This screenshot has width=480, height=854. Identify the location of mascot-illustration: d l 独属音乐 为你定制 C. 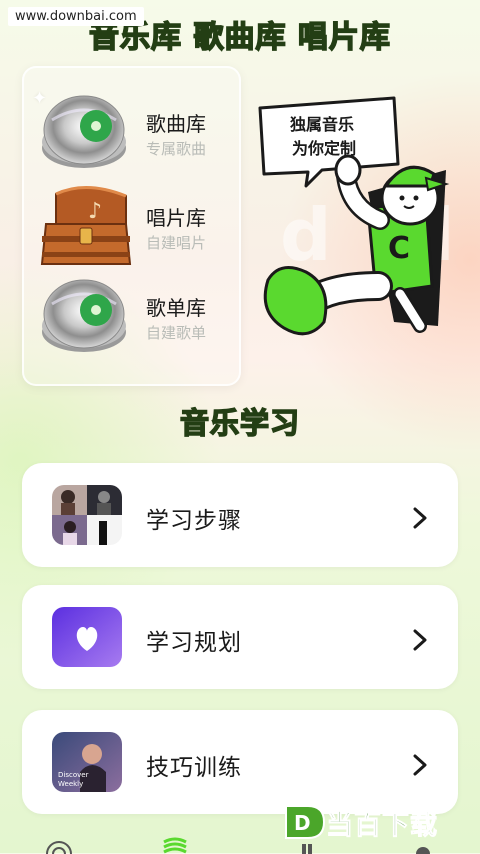
(356, 216).